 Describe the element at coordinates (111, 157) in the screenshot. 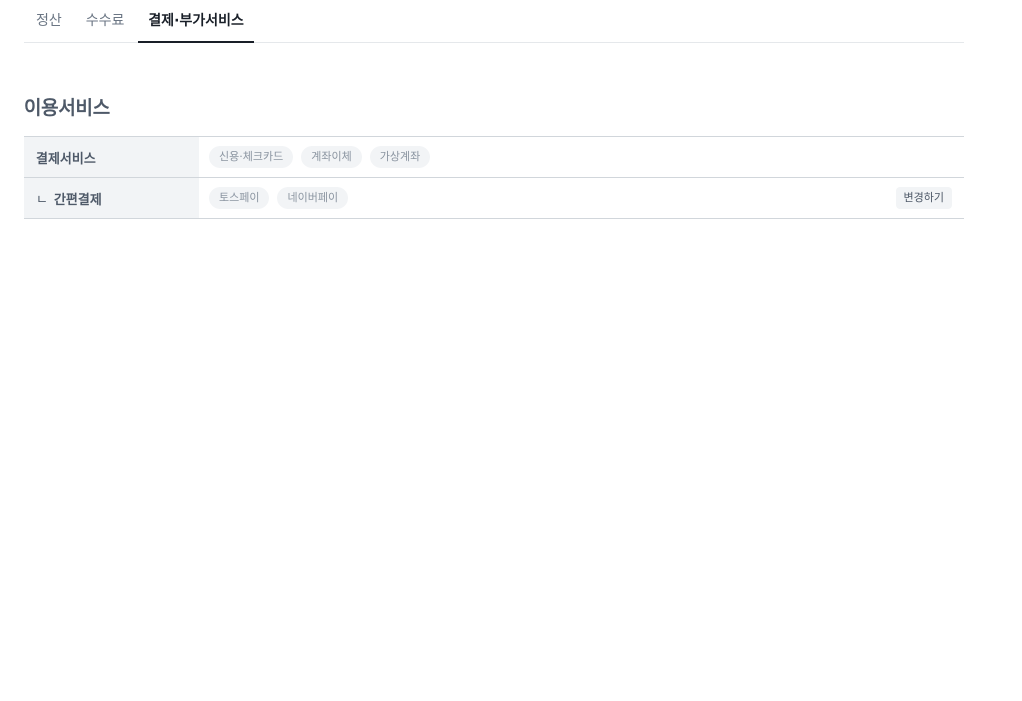

I see `row-label-payment-service: 결제서비스` at that location.